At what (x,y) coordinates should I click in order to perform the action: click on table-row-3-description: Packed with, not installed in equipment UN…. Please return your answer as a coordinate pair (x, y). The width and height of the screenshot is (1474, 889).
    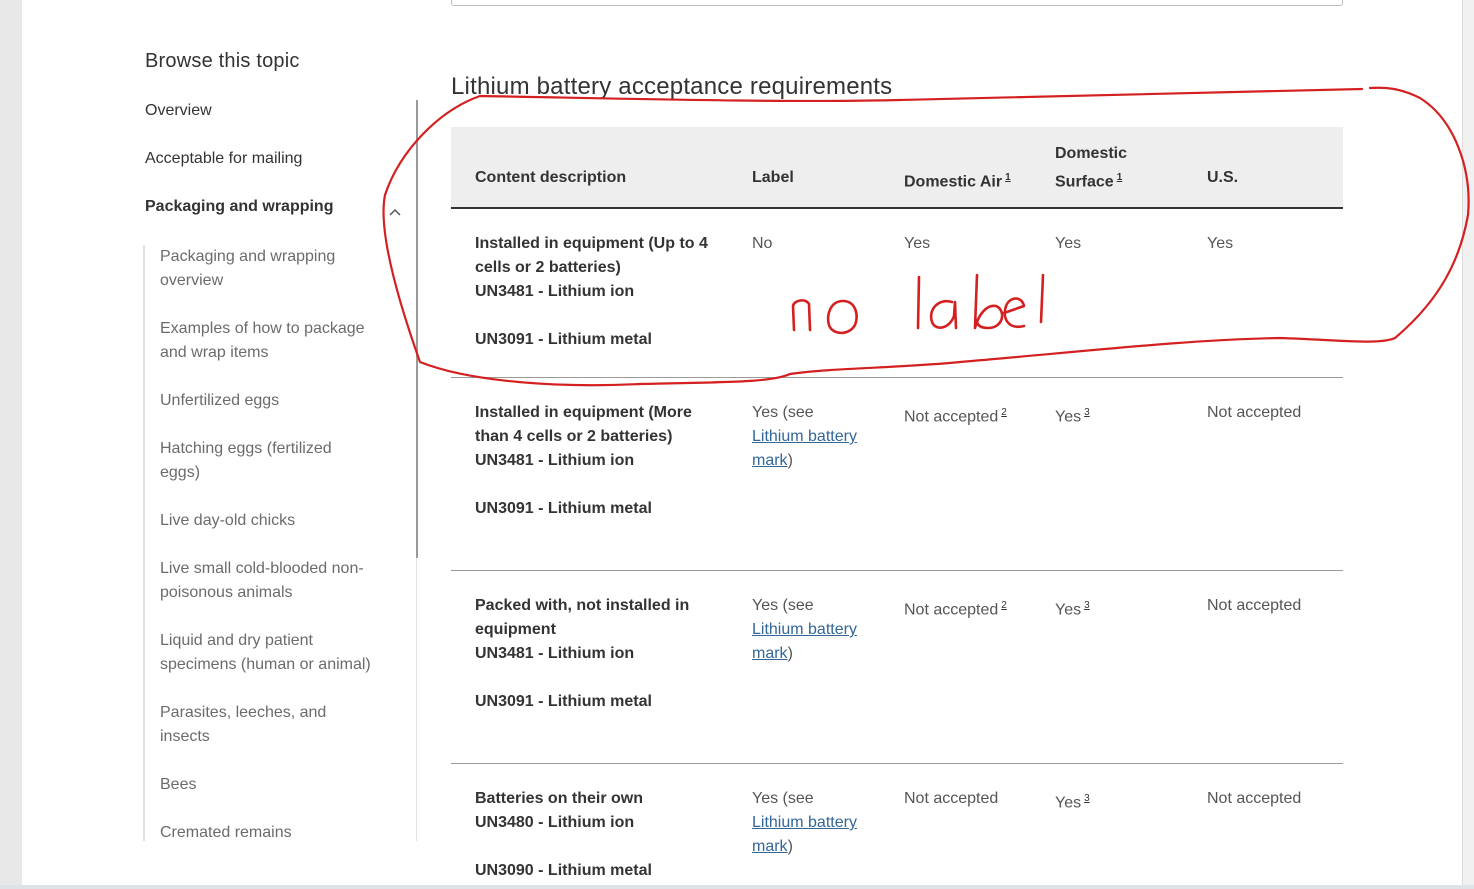
    Looking at the image, I should click on (582, 653).